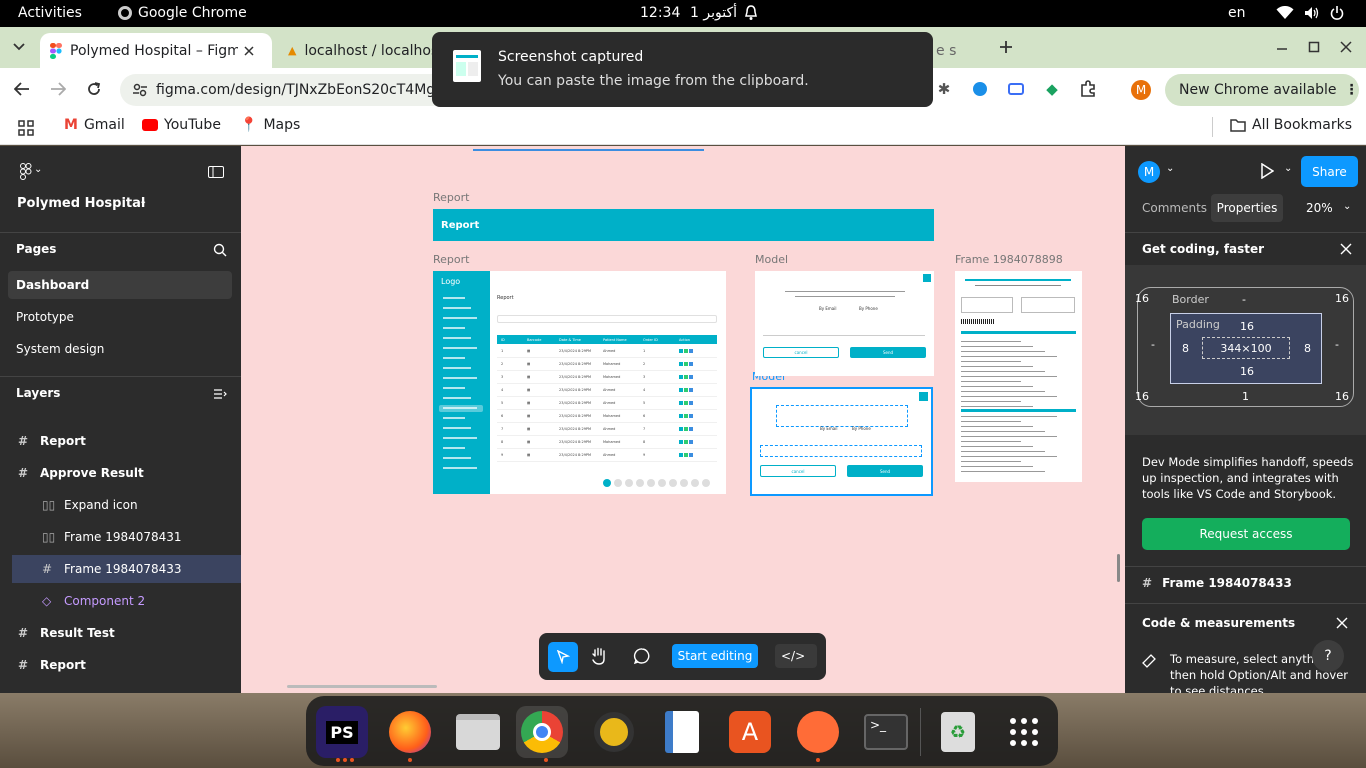  Describe the element at coordinates (1312, 13) in the screenshot. I see `volume-icon` at that location.